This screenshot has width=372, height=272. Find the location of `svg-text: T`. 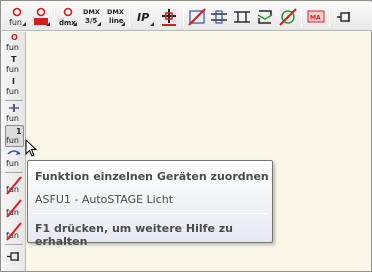

svg-text: T is located at coordinates (14, 59).